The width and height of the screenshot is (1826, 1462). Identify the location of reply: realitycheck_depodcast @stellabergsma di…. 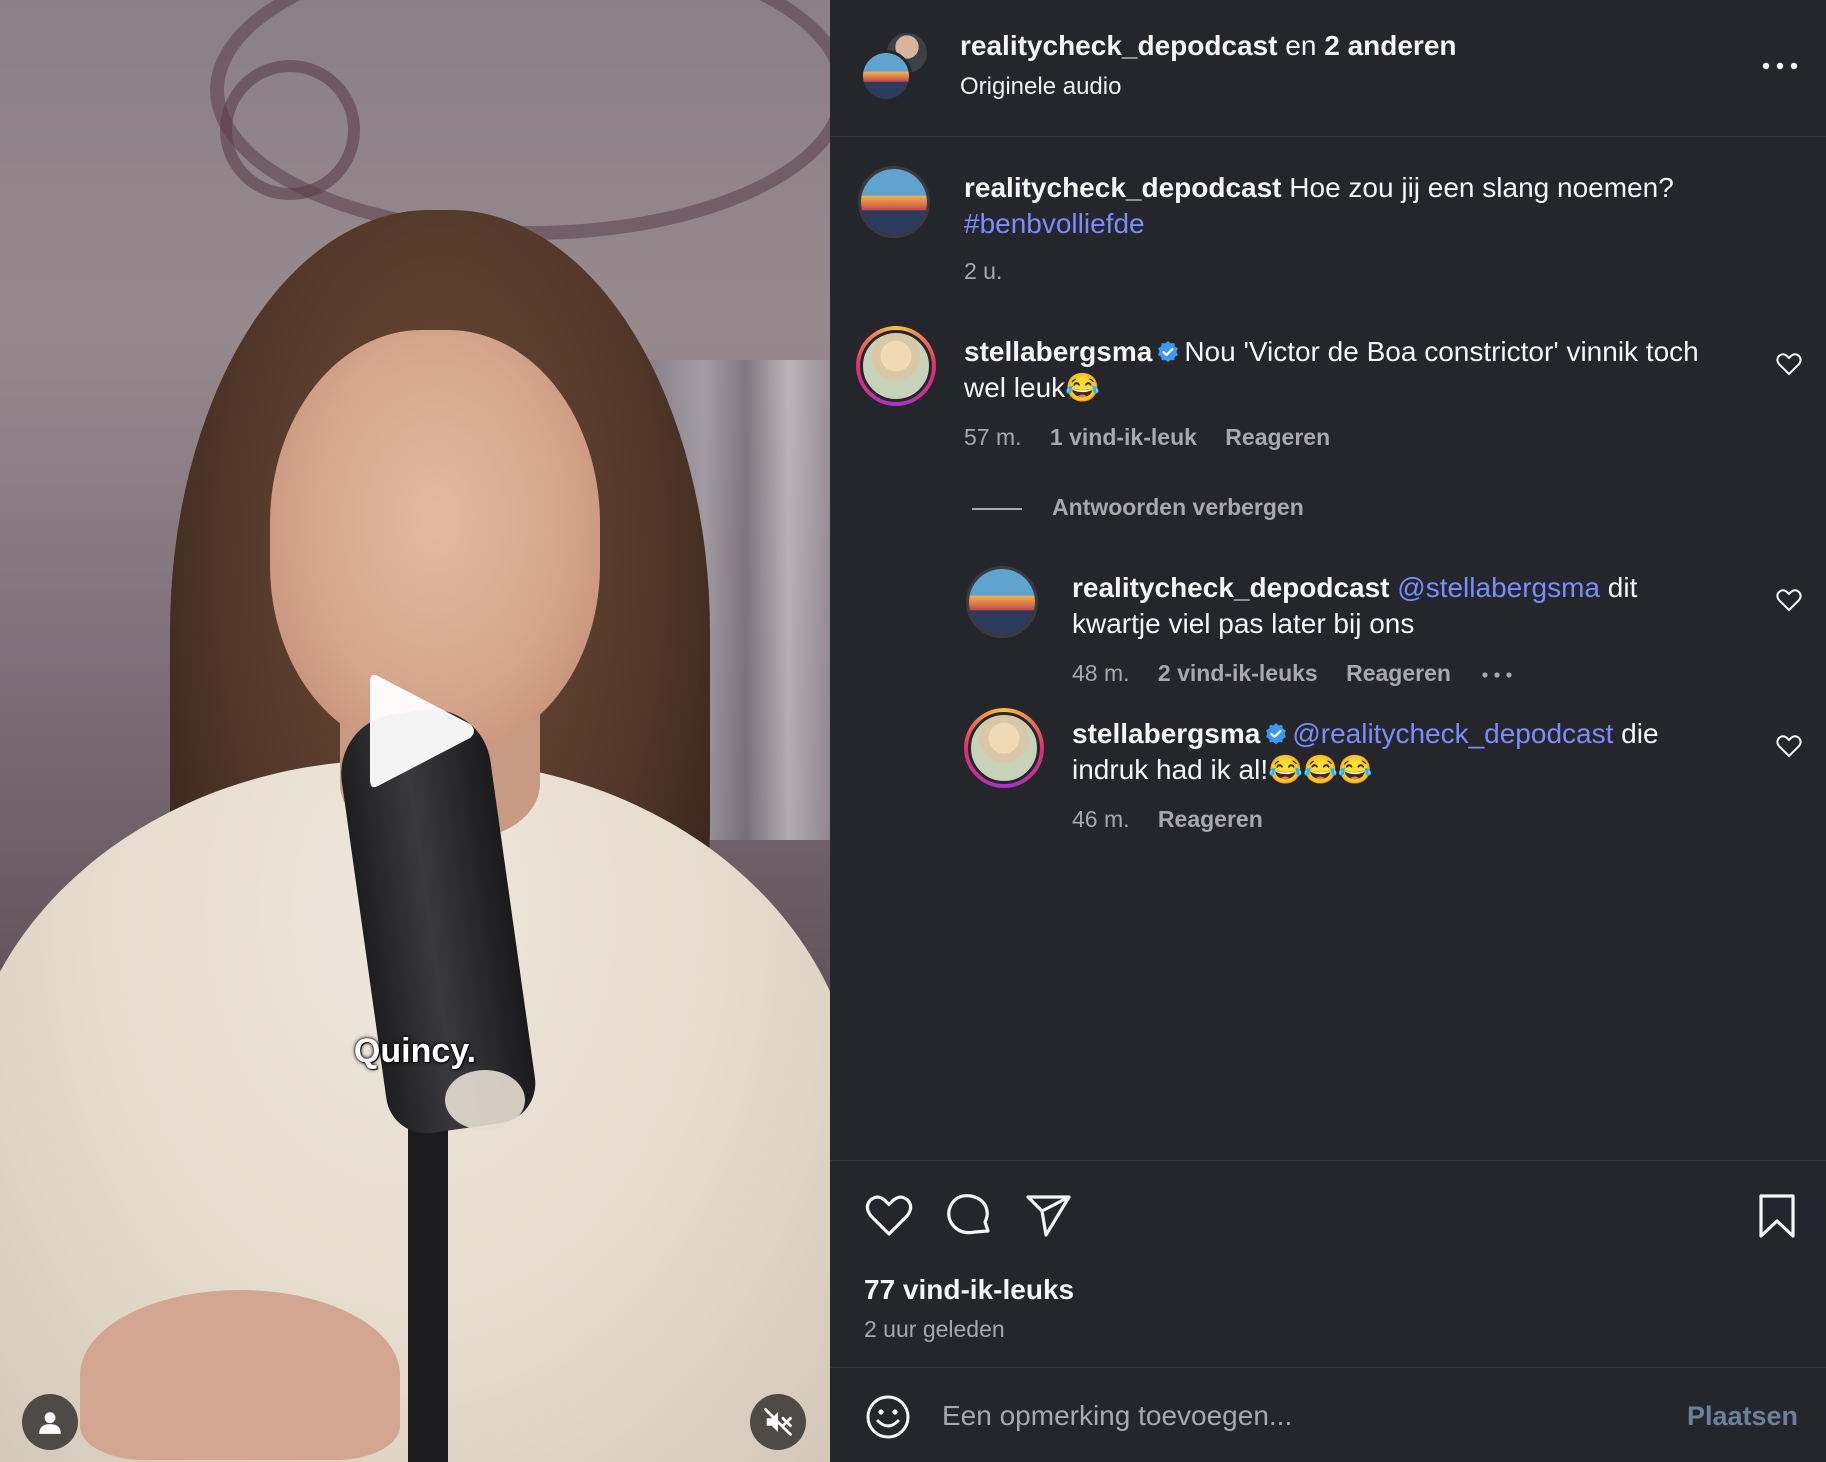
(1412, 606).